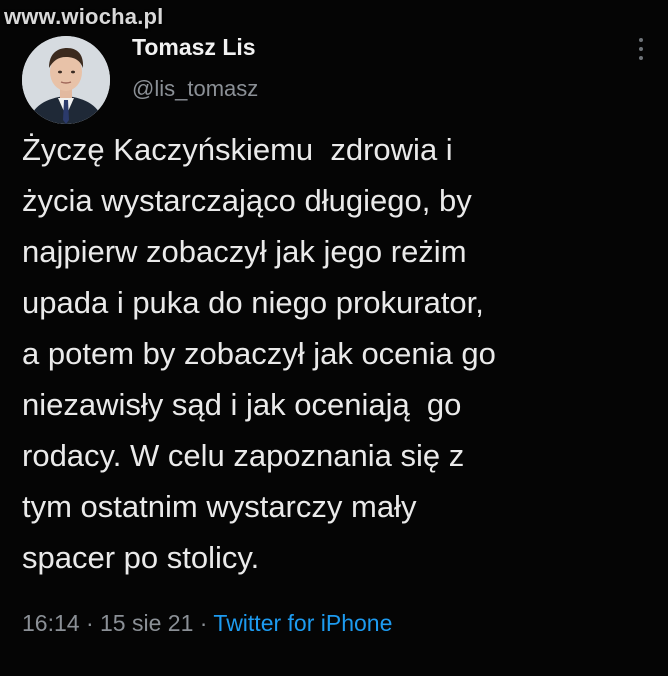 This screenshot has width=668, height=676. What do you see at coordinates (141, 557) in the screenshot?
I see `tweet-line: spacer po stolicy.` at bounding box center [141, 557].